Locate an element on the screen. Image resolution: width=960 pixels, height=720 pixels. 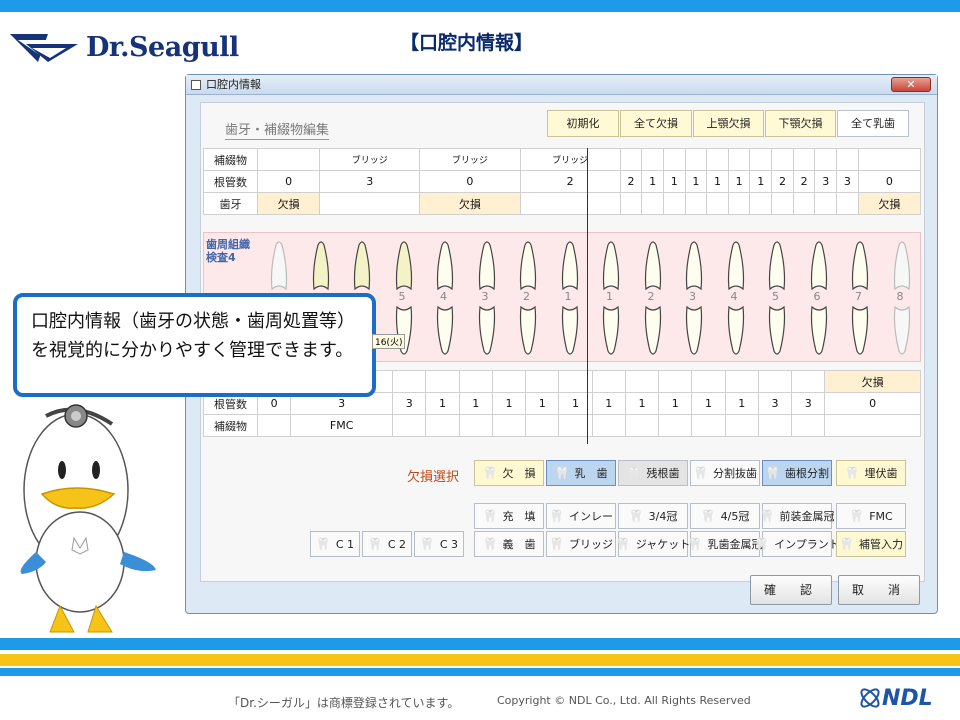
lower-grid-cell: 欠損 is located at coordinates (872, 381).